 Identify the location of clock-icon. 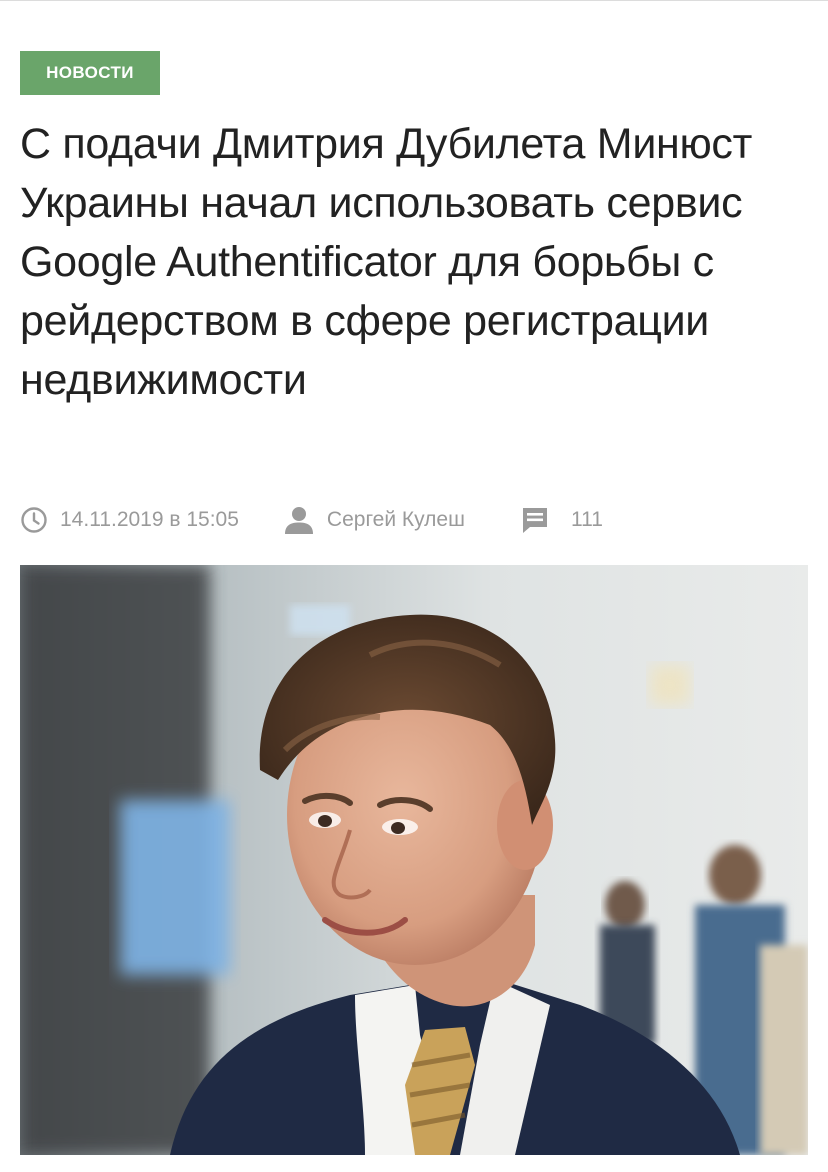
(34, 520).